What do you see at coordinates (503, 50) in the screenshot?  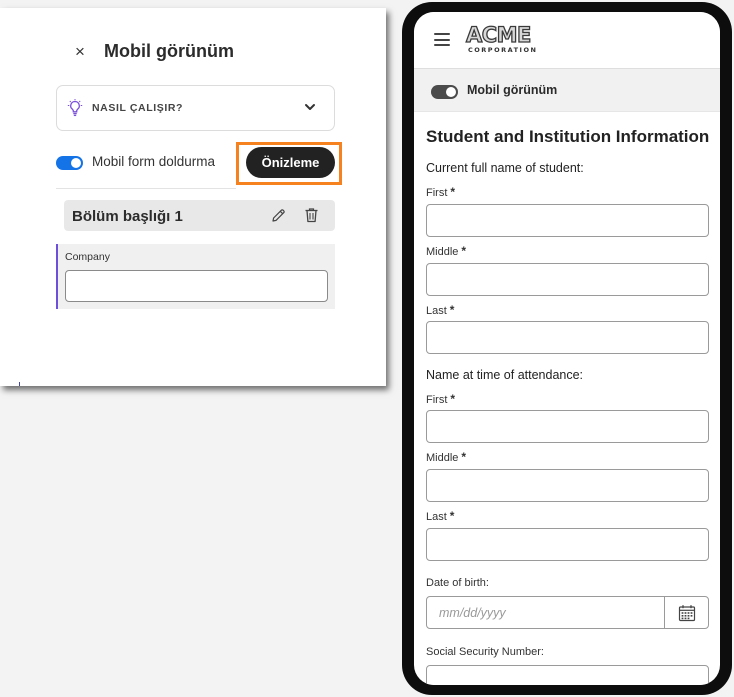 I see `logo-subtitle: CORPORATION` at bounding box center [503, 50].